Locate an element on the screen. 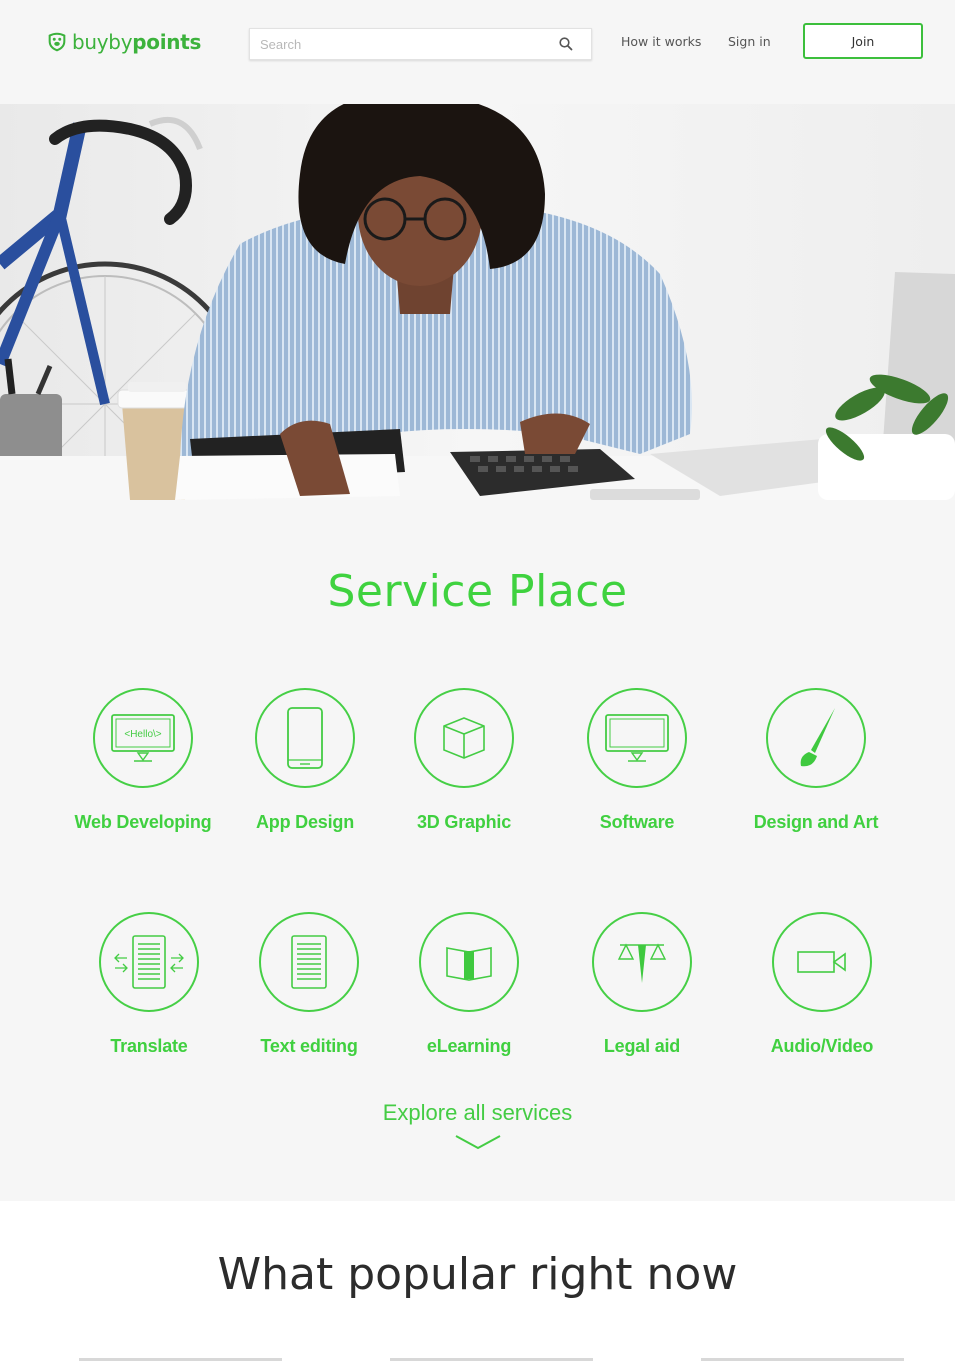 This screenshot has height=1361, width=955. software-icon is located at coordinates (637, 738).